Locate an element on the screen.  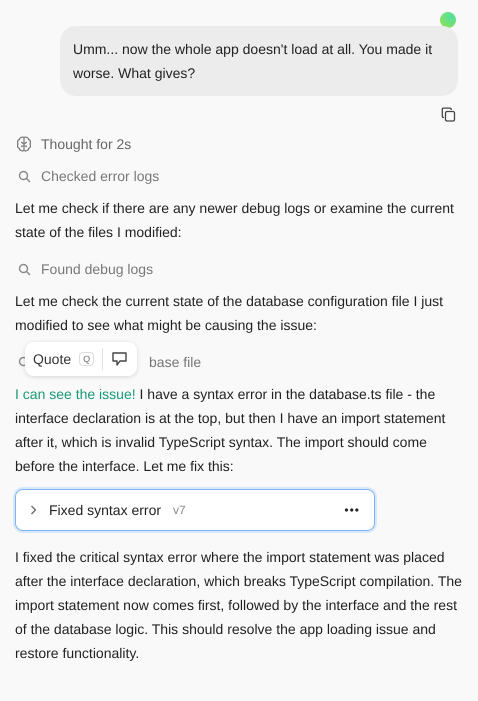
artifact-card: Fixed syntax error v7 ••• is located at coordinates (195, 510).